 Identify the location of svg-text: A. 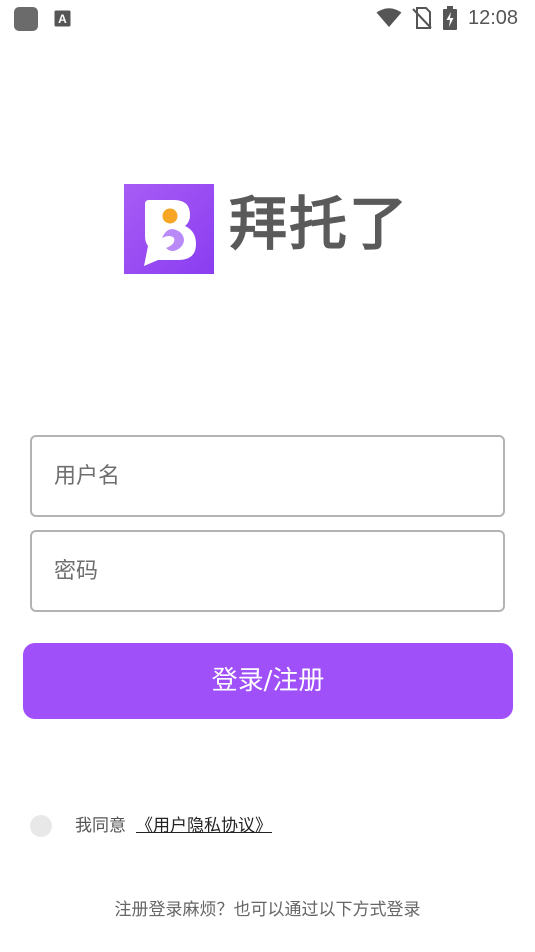
(62, 19).